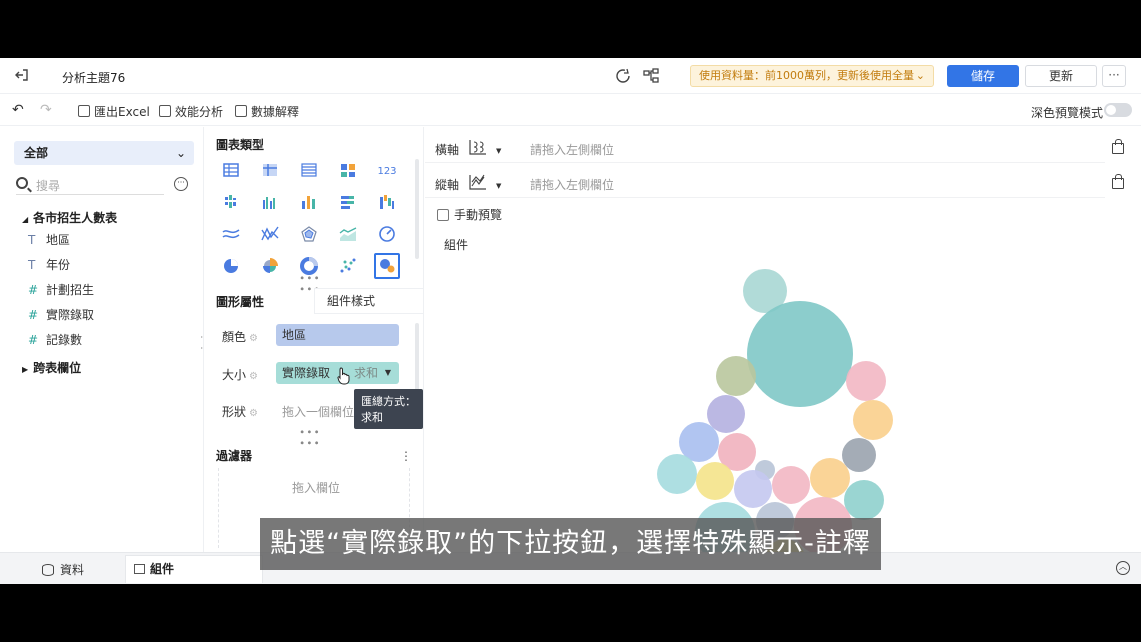 The width and height of the screenshot is (1141, 642). Describe the element at coordinates (194, 569) in the screenshot. I see `tab-component: 組件` at that location.